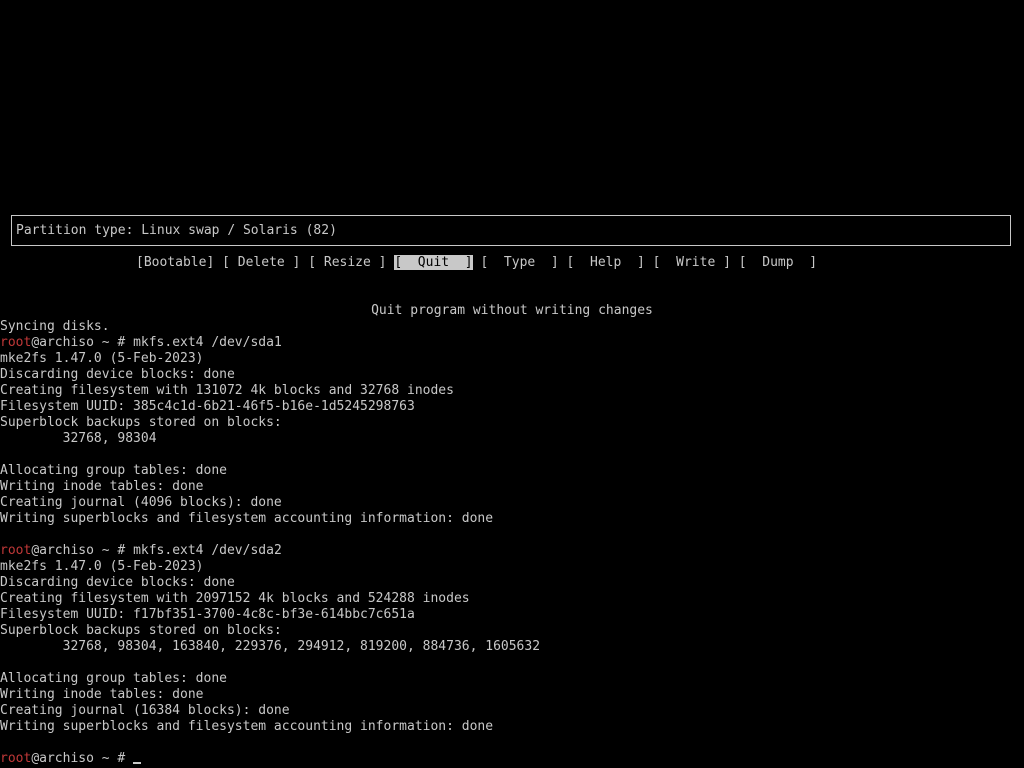 Image resolution: width=1024 pixels, height=768 pixels. Describe the element at coordinates (433, 262) in the screenshot. I see `menu-quit-button: [ Quit ]` at that location.